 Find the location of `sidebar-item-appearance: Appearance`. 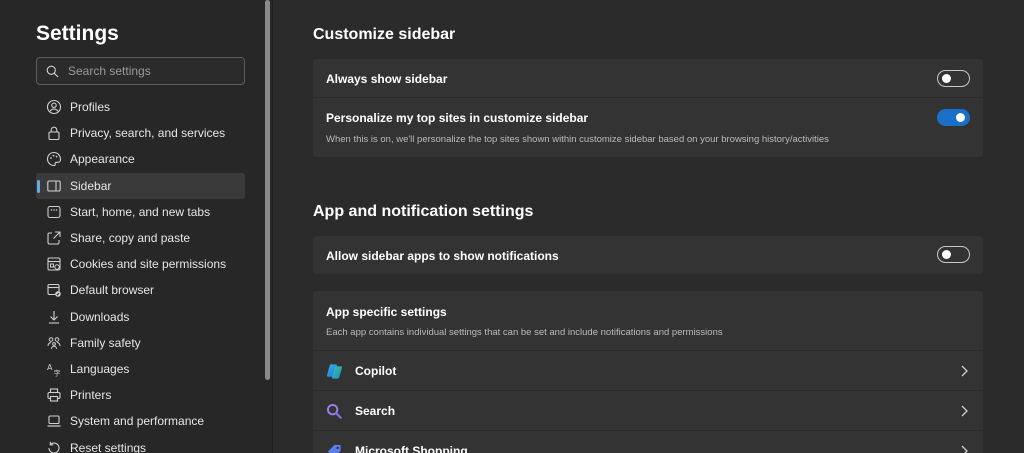

sidebar-item-appearance: Appearance is located at coordinates (140, 159).